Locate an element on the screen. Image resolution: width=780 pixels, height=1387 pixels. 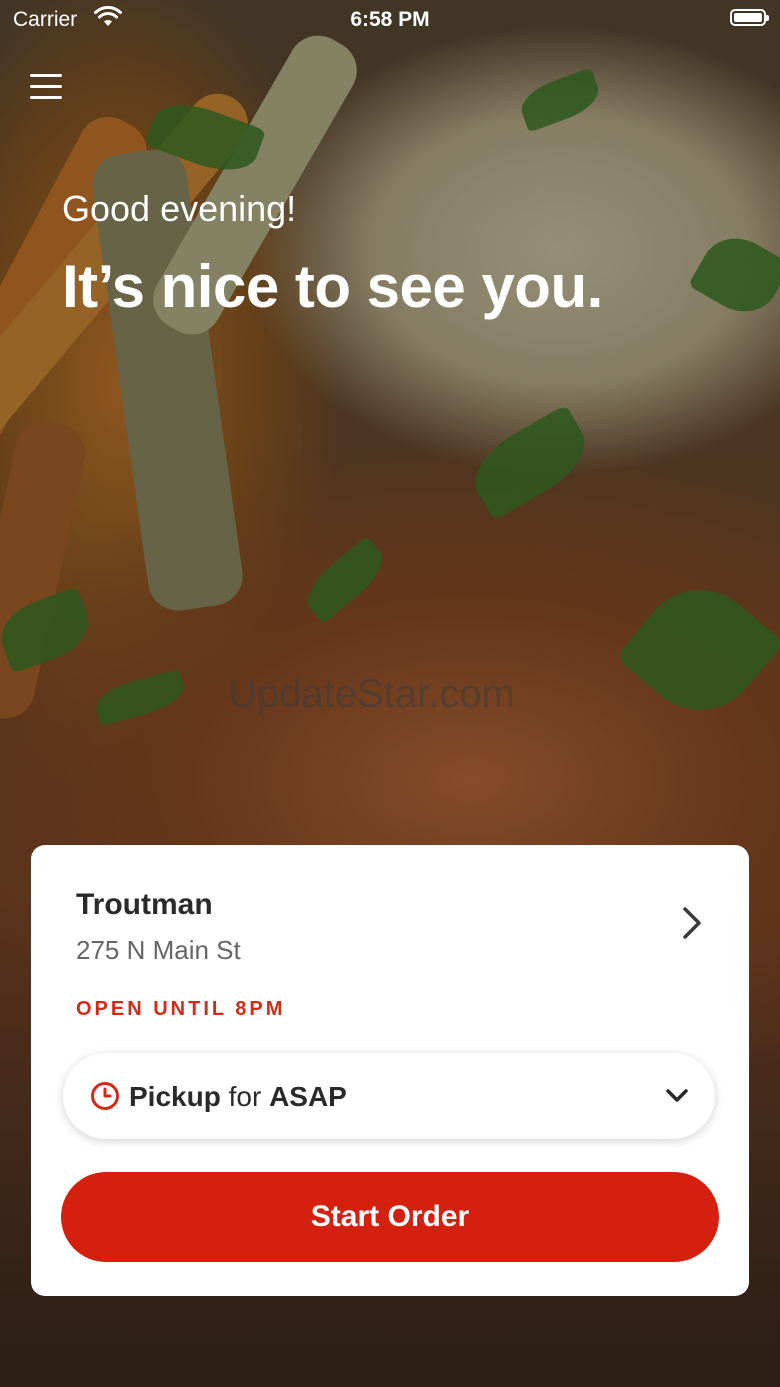
status-bar: Carrier 6:58 PM is located at coordinates (390, 20).